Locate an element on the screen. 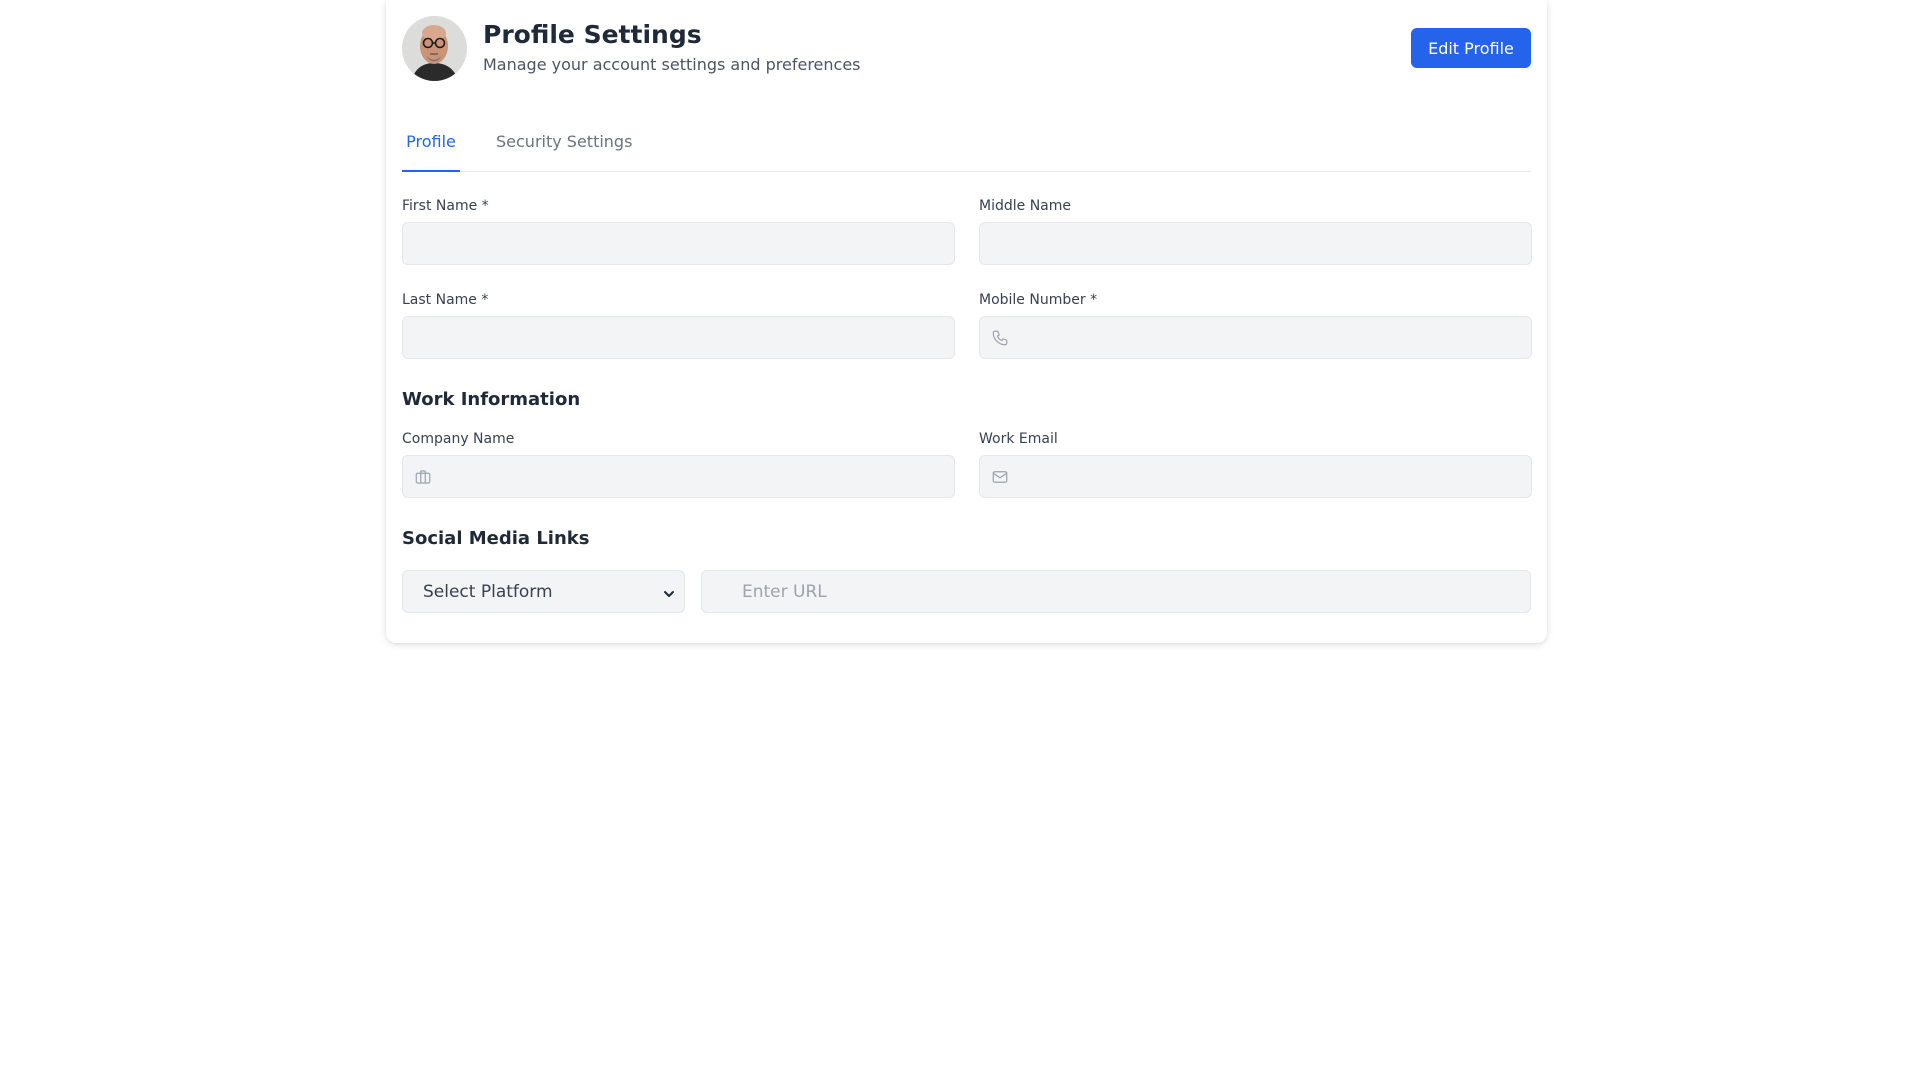 The image size is (1920, 1080). company-name-field: Company Name is located at coordinates (678, 464).